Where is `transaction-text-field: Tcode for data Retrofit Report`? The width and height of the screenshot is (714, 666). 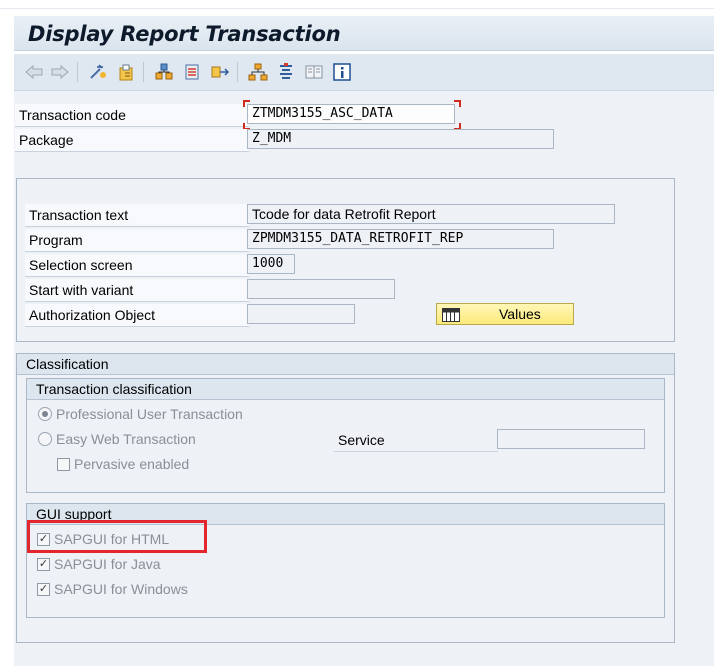 transaction-text-field: Tcode for data Retrofit Report is located at coordinates (431, 214).